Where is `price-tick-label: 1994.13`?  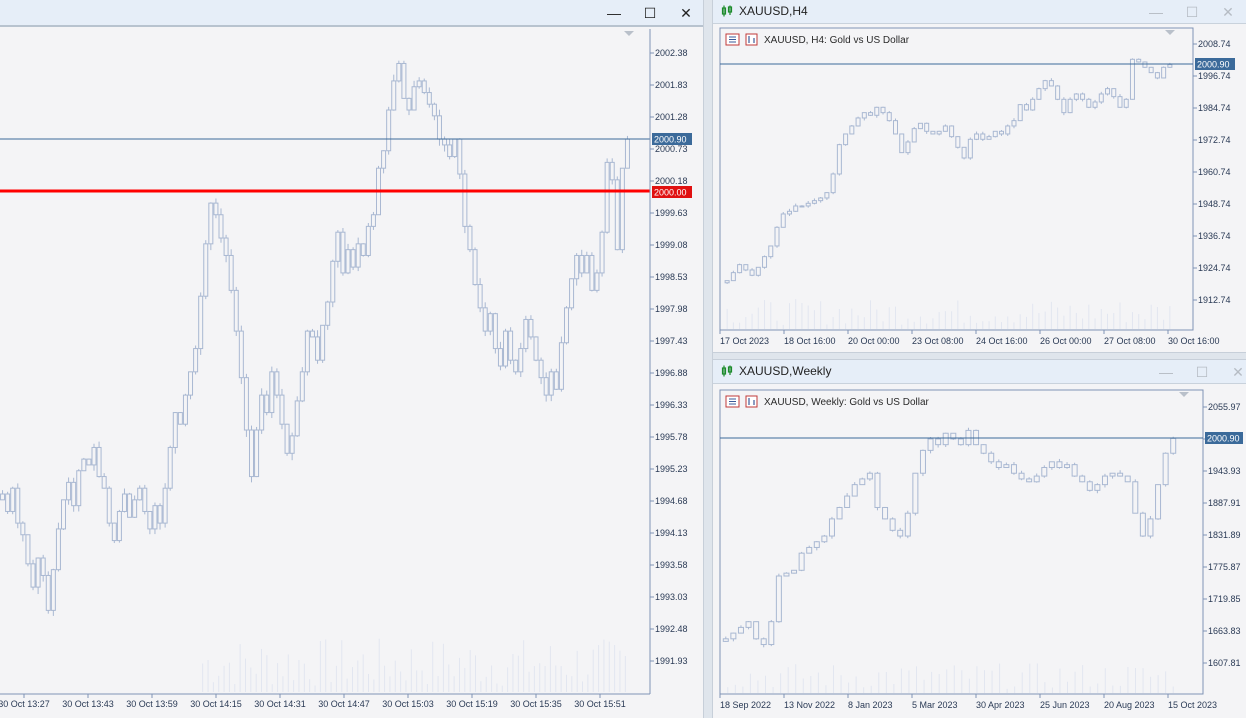 price-tick-label: 1994.13 is located at coordinates (671, 533).